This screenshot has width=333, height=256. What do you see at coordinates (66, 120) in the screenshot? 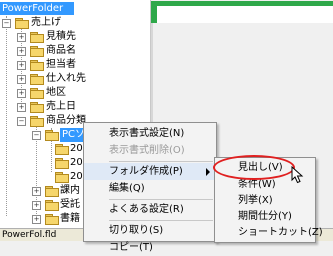
I see `tree-node-label: 商品分類` at bounding box center [66, 120].